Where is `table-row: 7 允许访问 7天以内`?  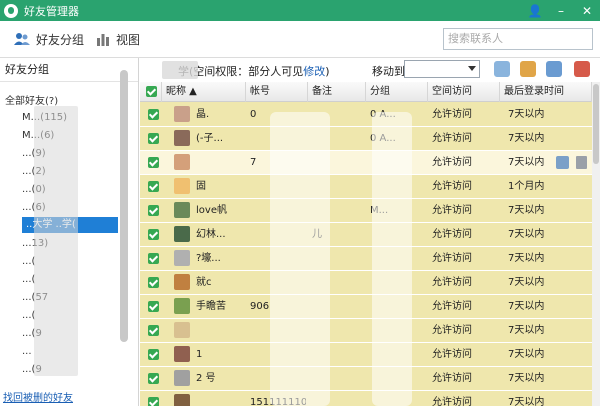 table-row: 7 允许访问 7天以内 is located at coordinates (366, 163).